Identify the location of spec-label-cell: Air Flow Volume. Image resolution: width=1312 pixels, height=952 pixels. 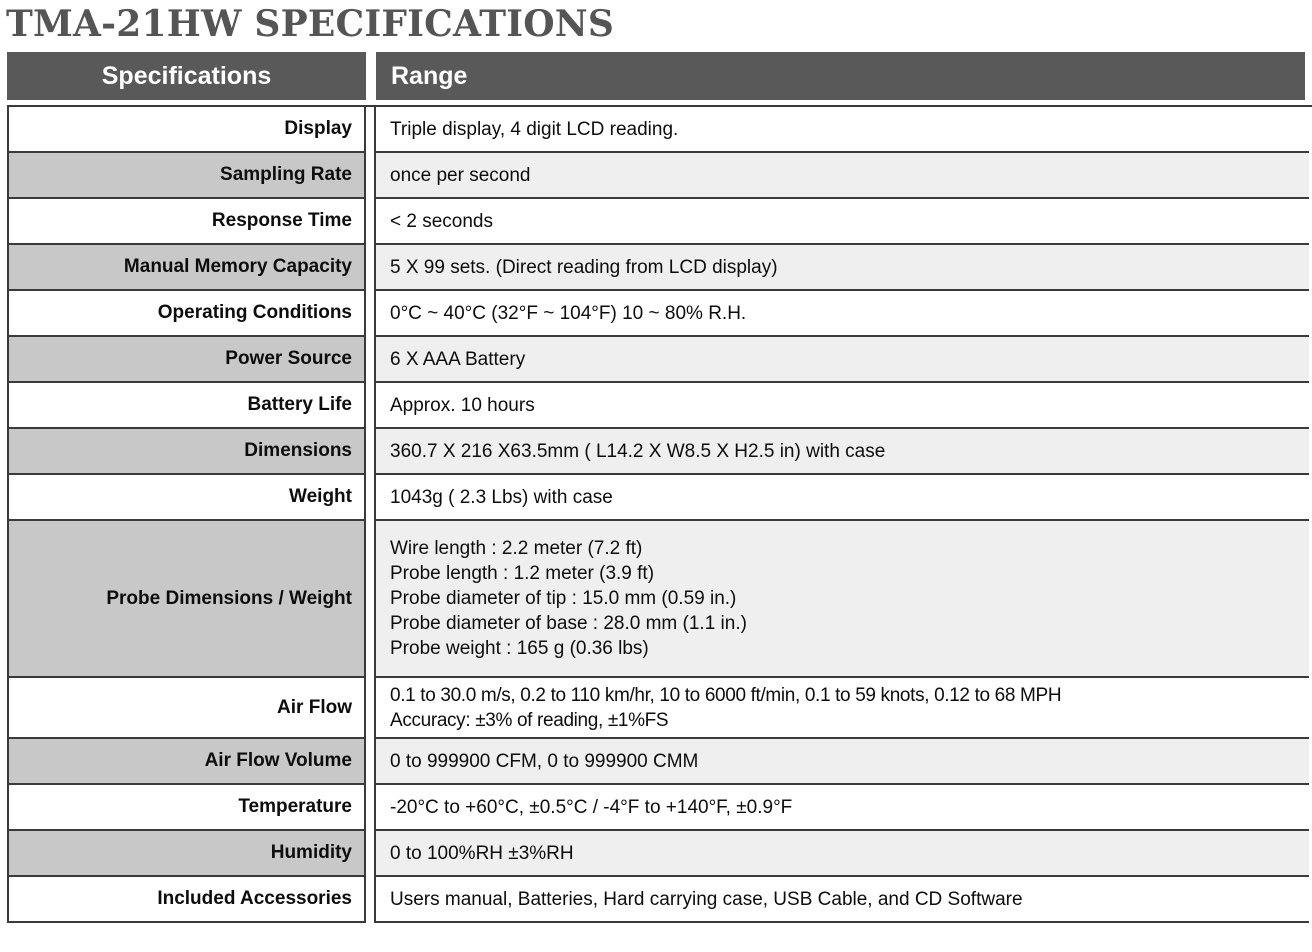
(186, 762).